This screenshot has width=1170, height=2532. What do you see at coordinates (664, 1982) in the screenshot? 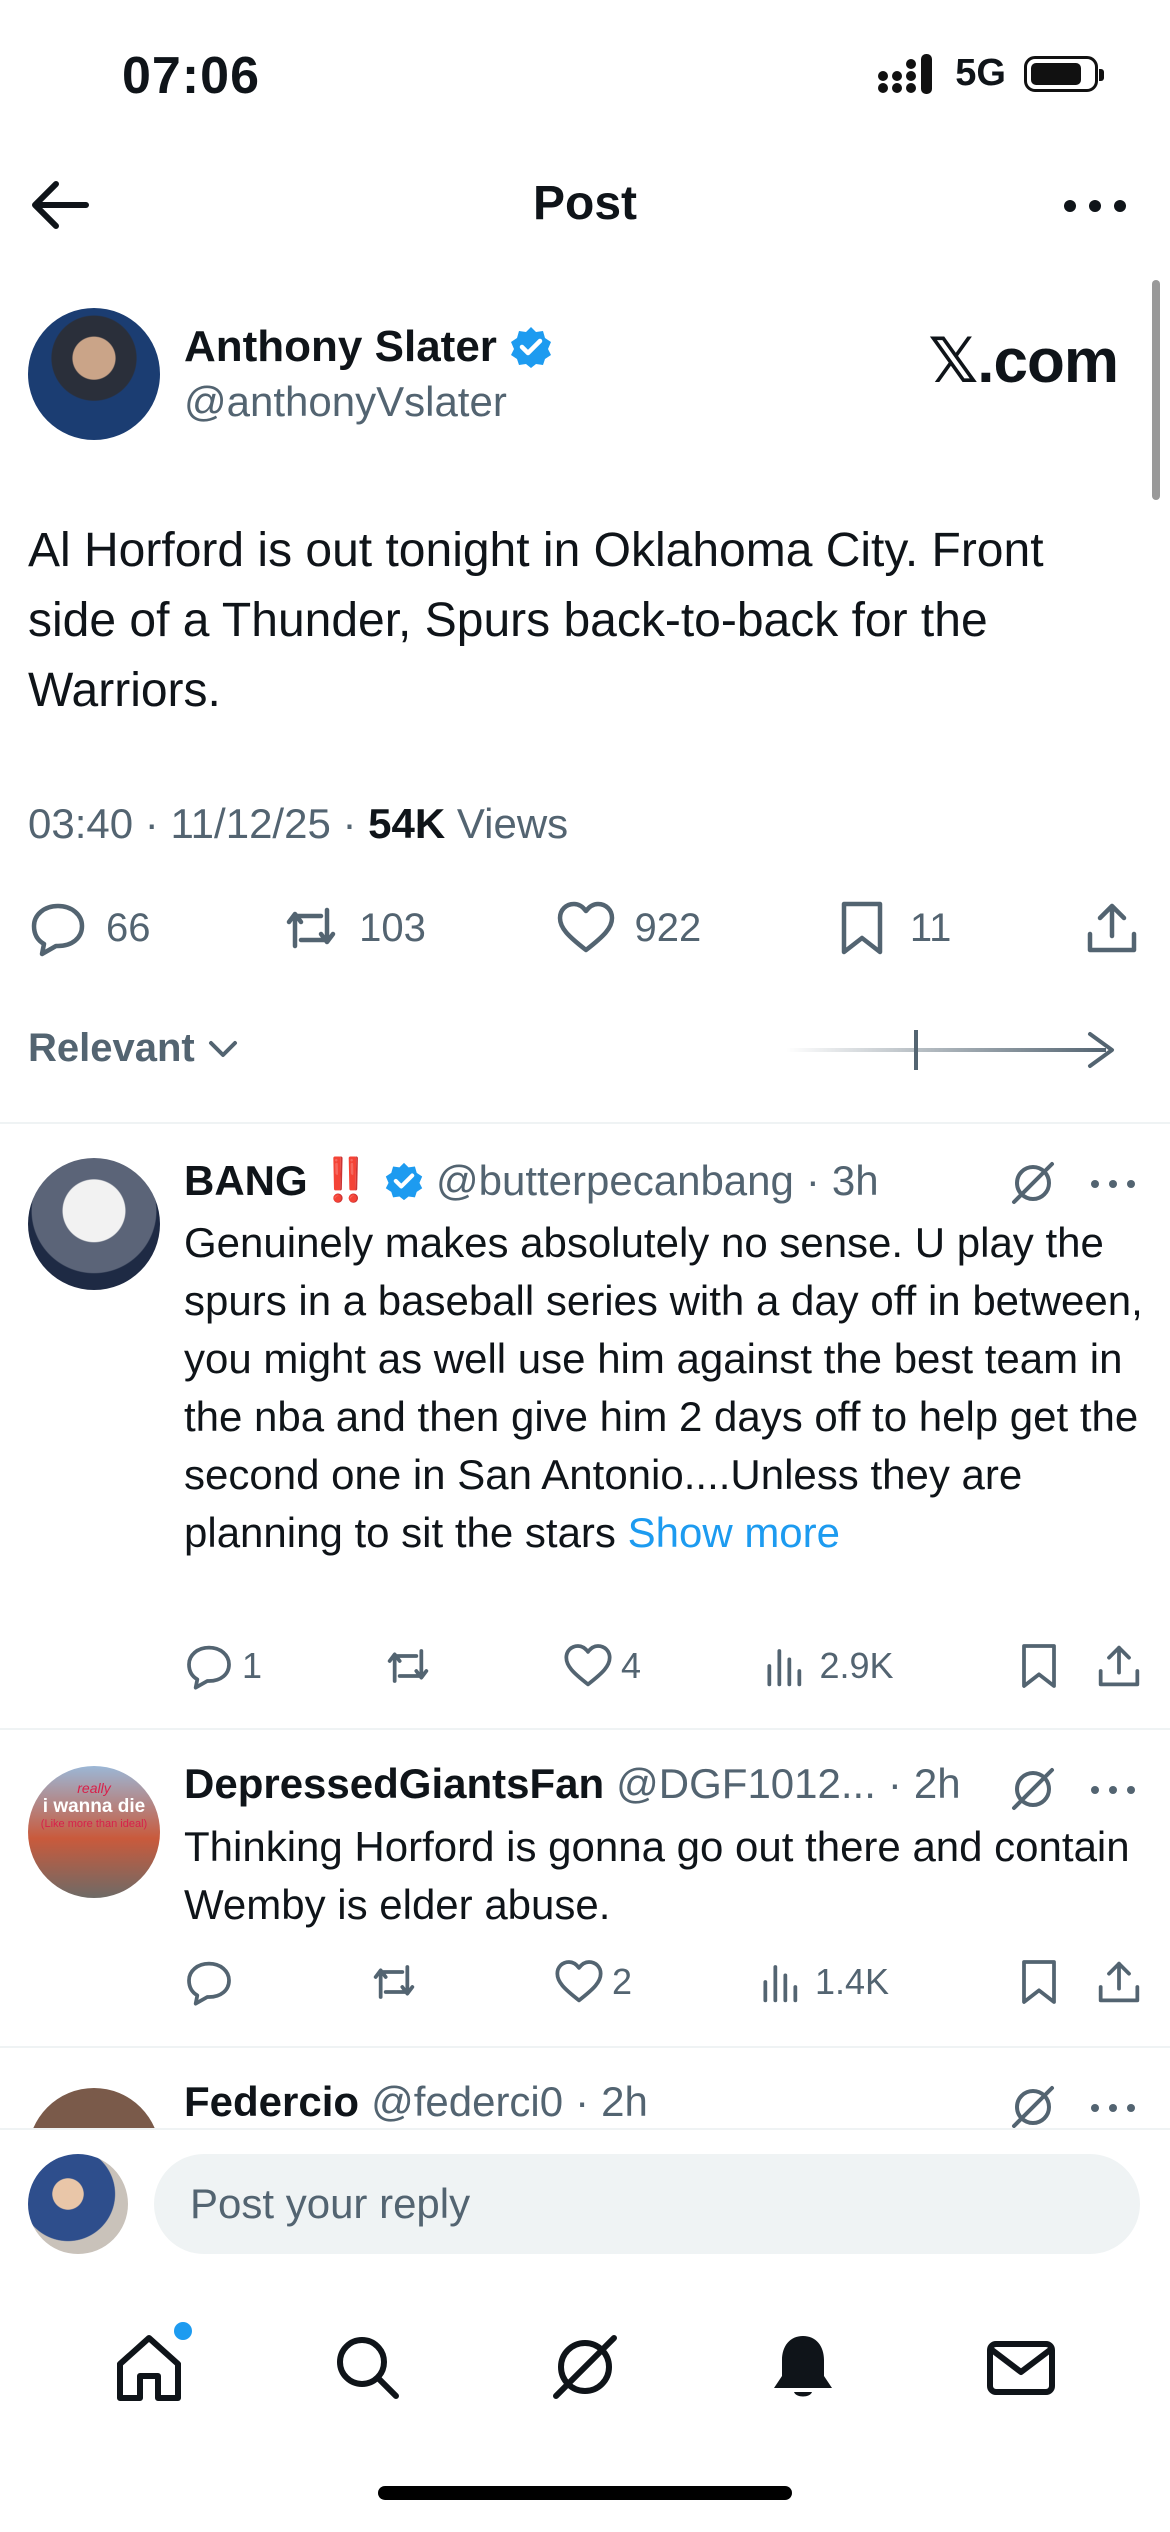
I see `reply-actions: 2 1.4K` at bounding box center [664, 1982].